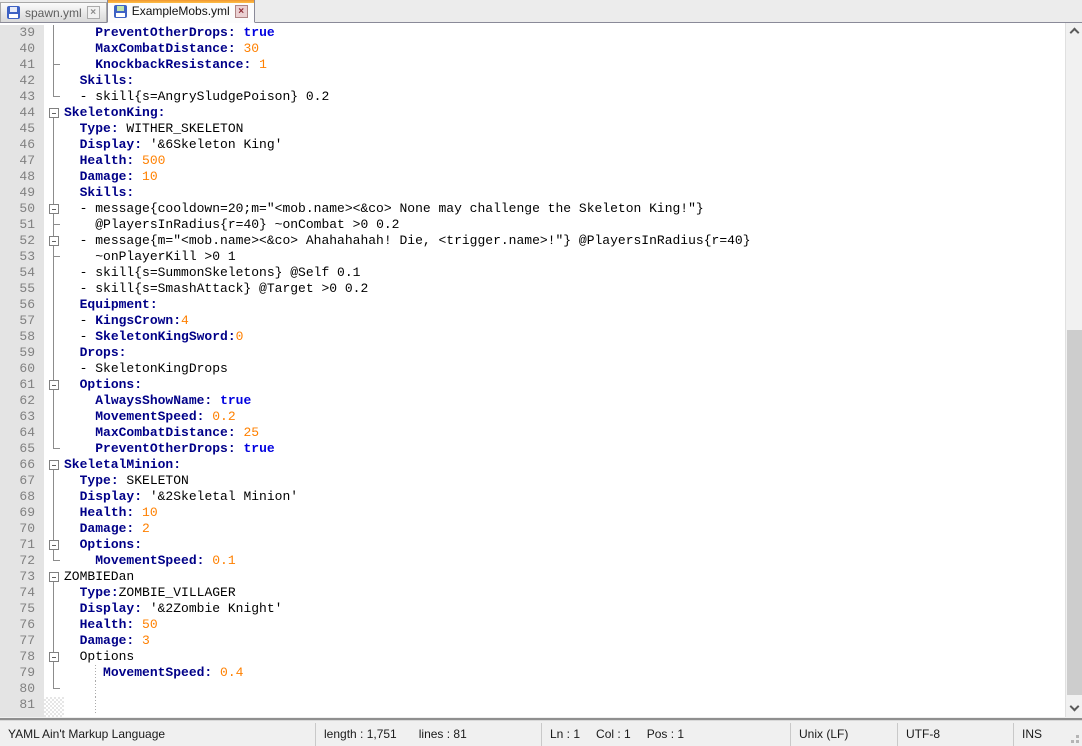 This screenshot has width=1082, height=746. What do you see at coordinates (165, 256) in the screenshot?
I see `code-text: ~onPlayerKill >0 1` at bounding box center [165, 256].